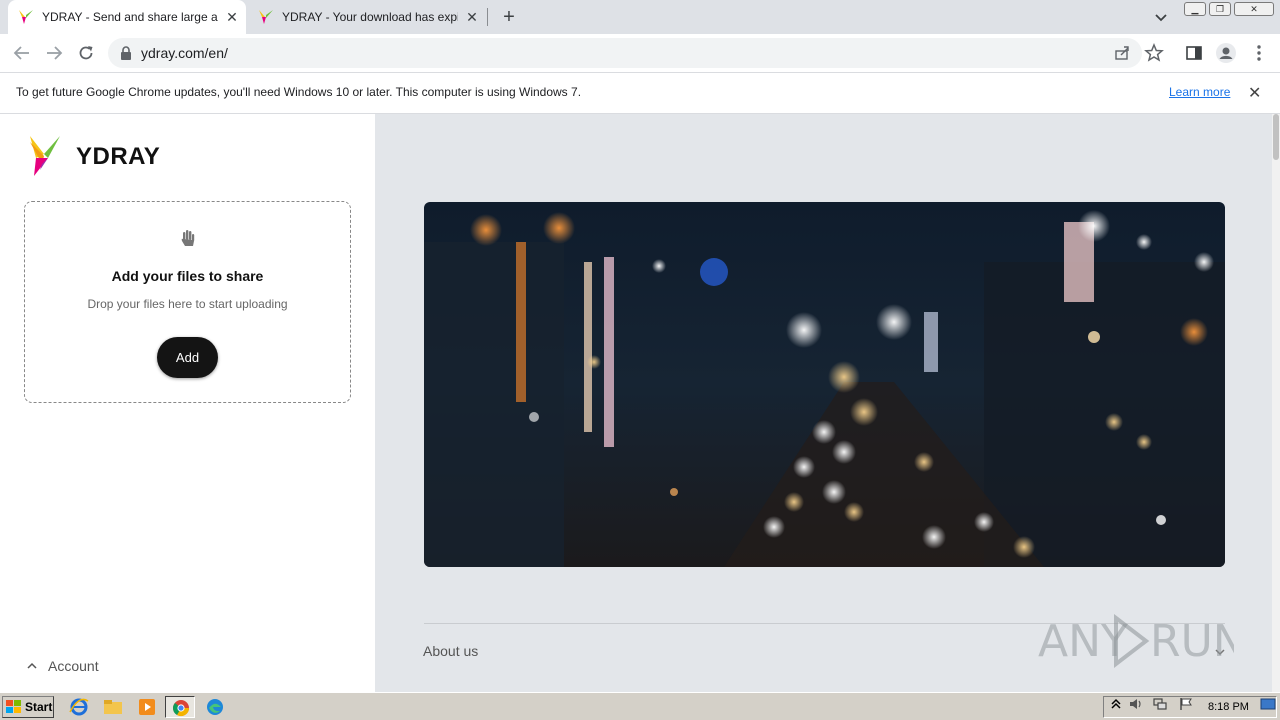 This screenshot has width=1280, height=720. Describe the element at coordinates (1220, 9) in the screenshot. I see `restore-button: ❐` at that location.